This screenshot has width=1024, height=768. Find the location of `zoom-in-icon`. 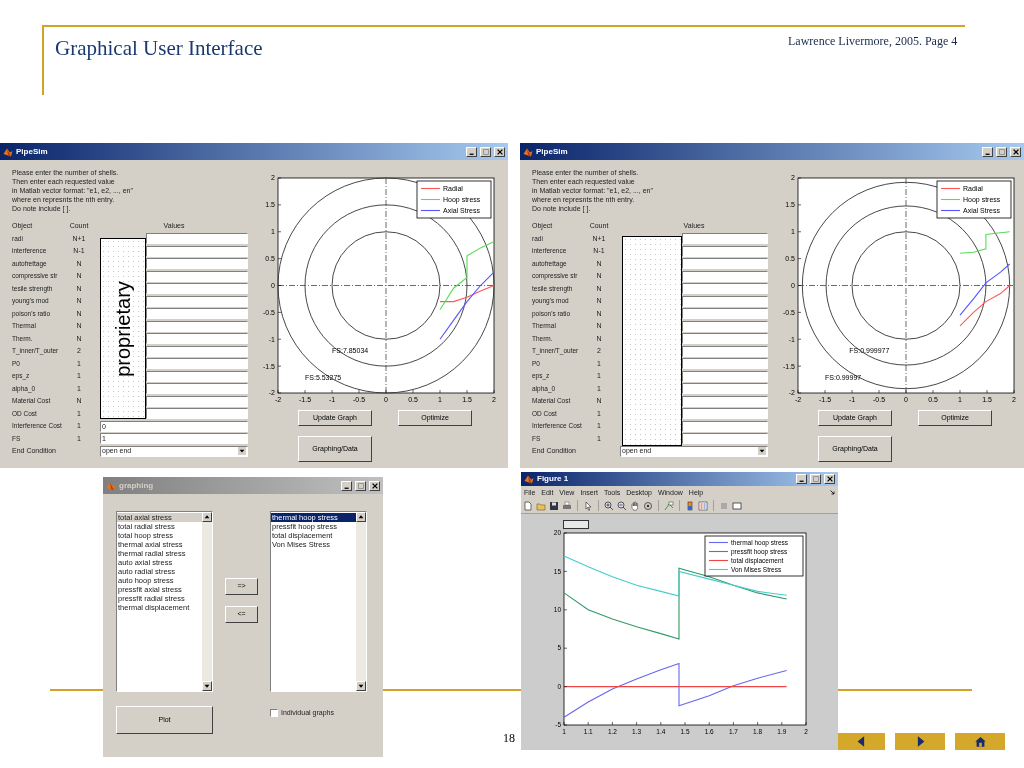

zoom-in-icon is located at coordinates (609, 505).